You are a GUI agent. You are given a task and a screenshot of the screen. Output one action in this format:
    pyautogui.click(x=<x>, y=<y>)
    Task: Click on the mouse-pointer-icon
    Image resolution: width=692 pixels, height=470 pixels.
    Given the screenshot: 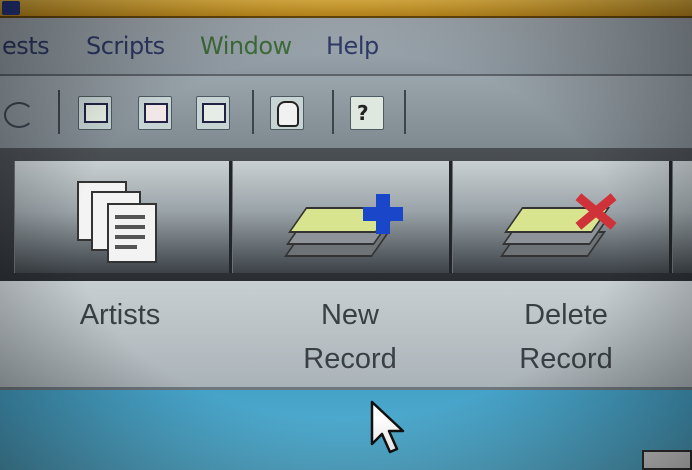 What is the action you would take?
    pyautogui.click(x=387, y=427)
    